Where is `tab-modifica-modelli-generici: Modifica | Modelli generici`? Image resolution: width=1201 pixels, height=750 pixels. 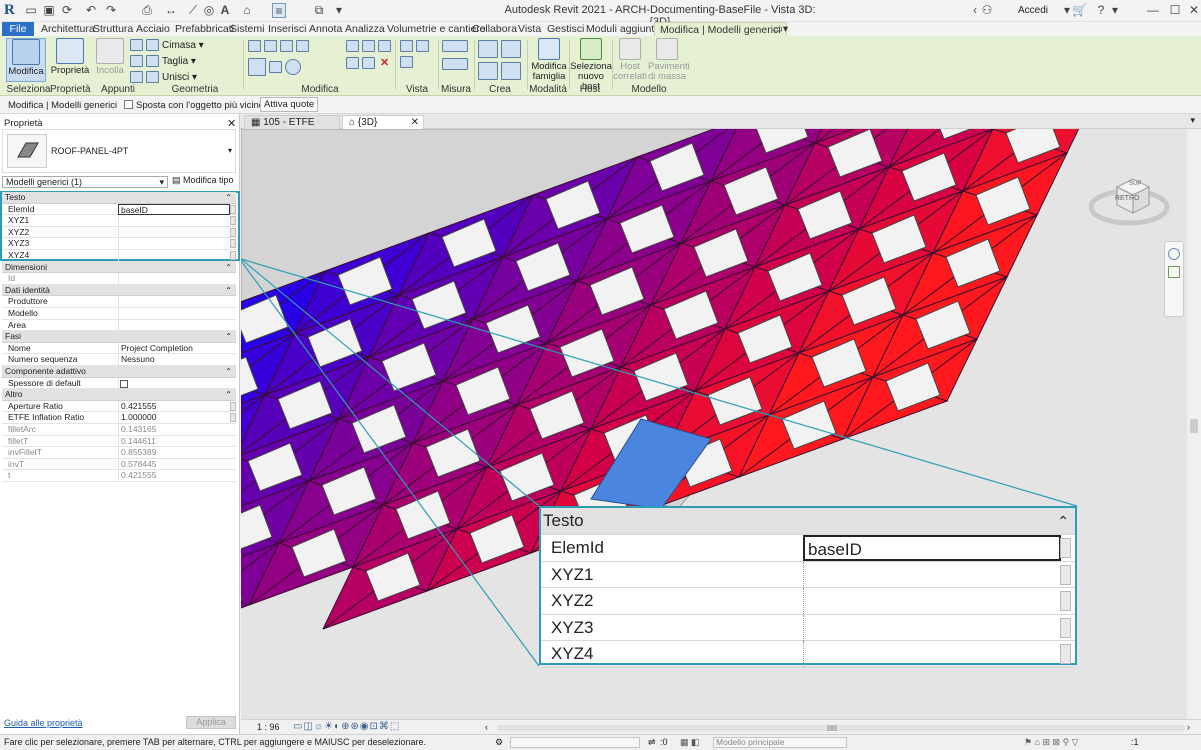 tab-modifica-modelli-generici: Modifica | Modelli generici is located at coordinates (720, 29).